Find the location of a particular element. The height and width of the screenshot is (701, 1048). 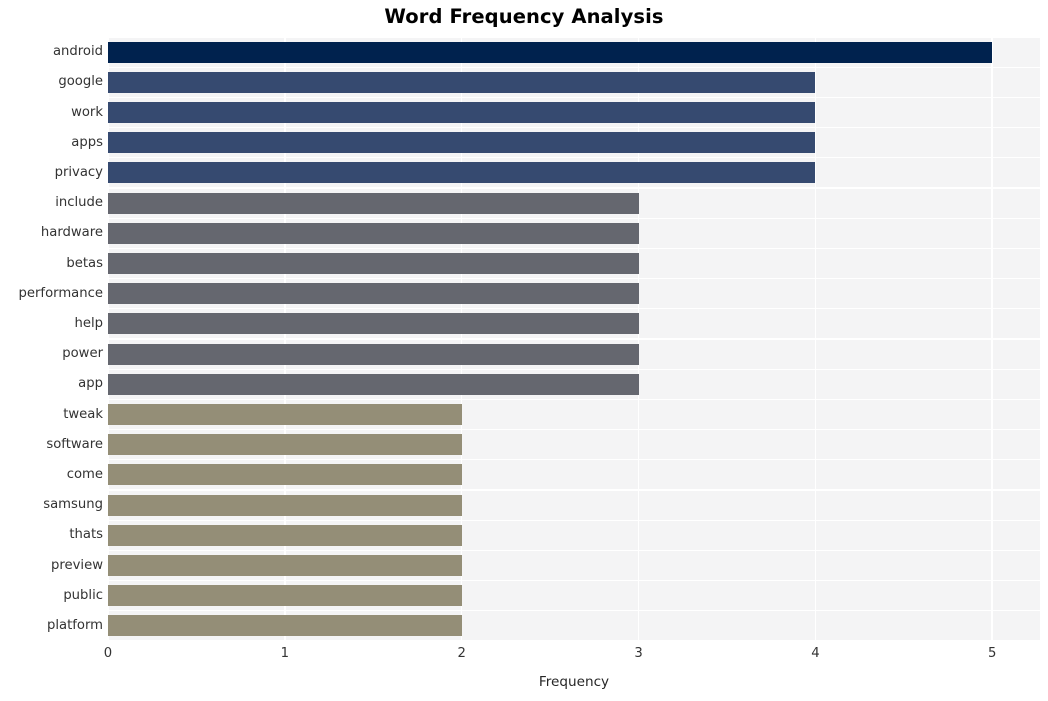

x-tick-label: 4 is located at coordinates (815, 653).